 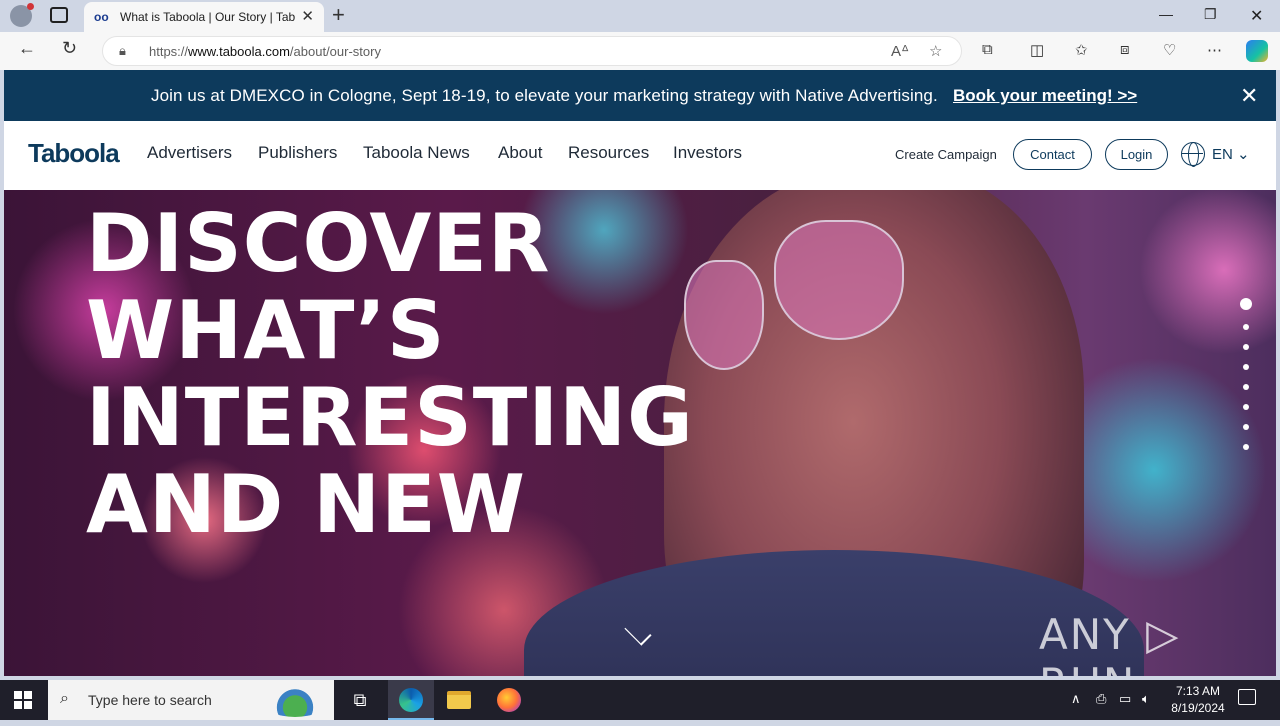 What do you see at coordinates (101, 17) in the screenshot?
I see `taboola-favicon-icon: oo` at bounding box center [101, 17].